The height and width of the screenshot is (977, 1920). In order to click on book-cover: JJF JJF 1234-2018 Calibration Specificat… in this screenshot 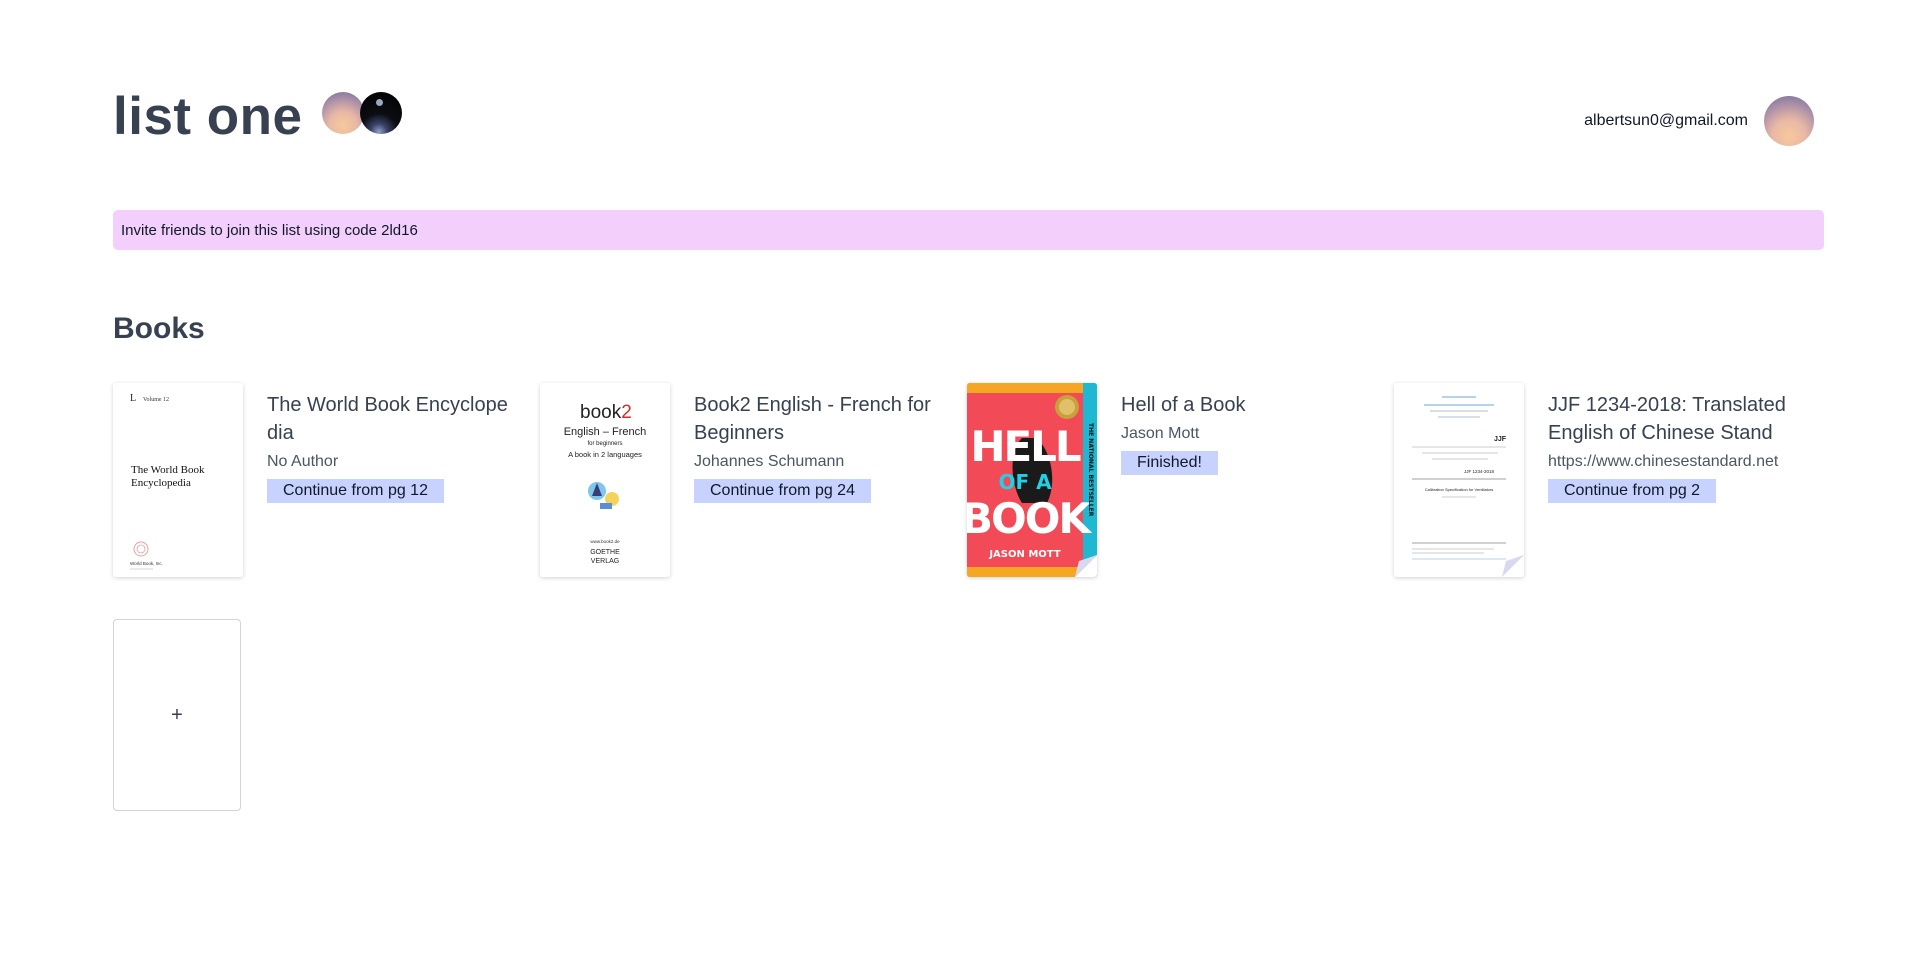, I will do `click(1459, 480)`.